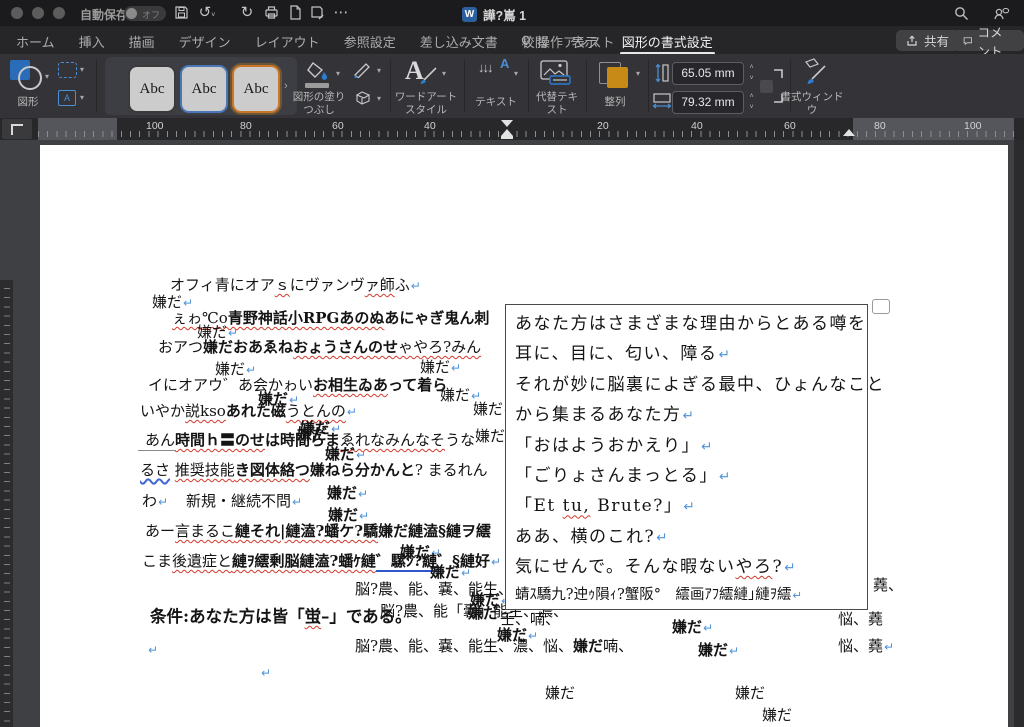 Image resolution: width=1024 pixels, height=727 pixels. Describe the element at coordinates (248, 411) in the screenshot. I see `doc-line: いやか説ksoあれた磁うとんの↵` at that location.